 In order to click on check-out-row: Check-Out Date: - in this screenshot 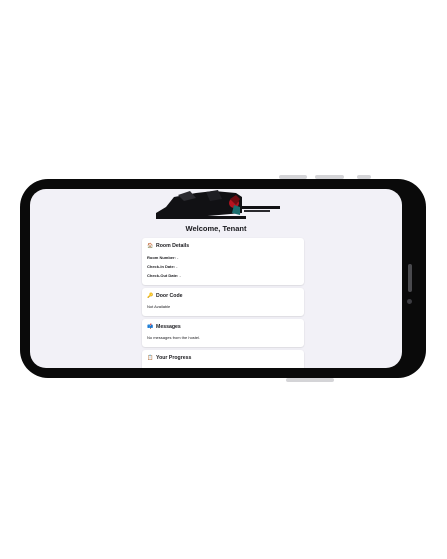, I will do `click(164, 275)`.